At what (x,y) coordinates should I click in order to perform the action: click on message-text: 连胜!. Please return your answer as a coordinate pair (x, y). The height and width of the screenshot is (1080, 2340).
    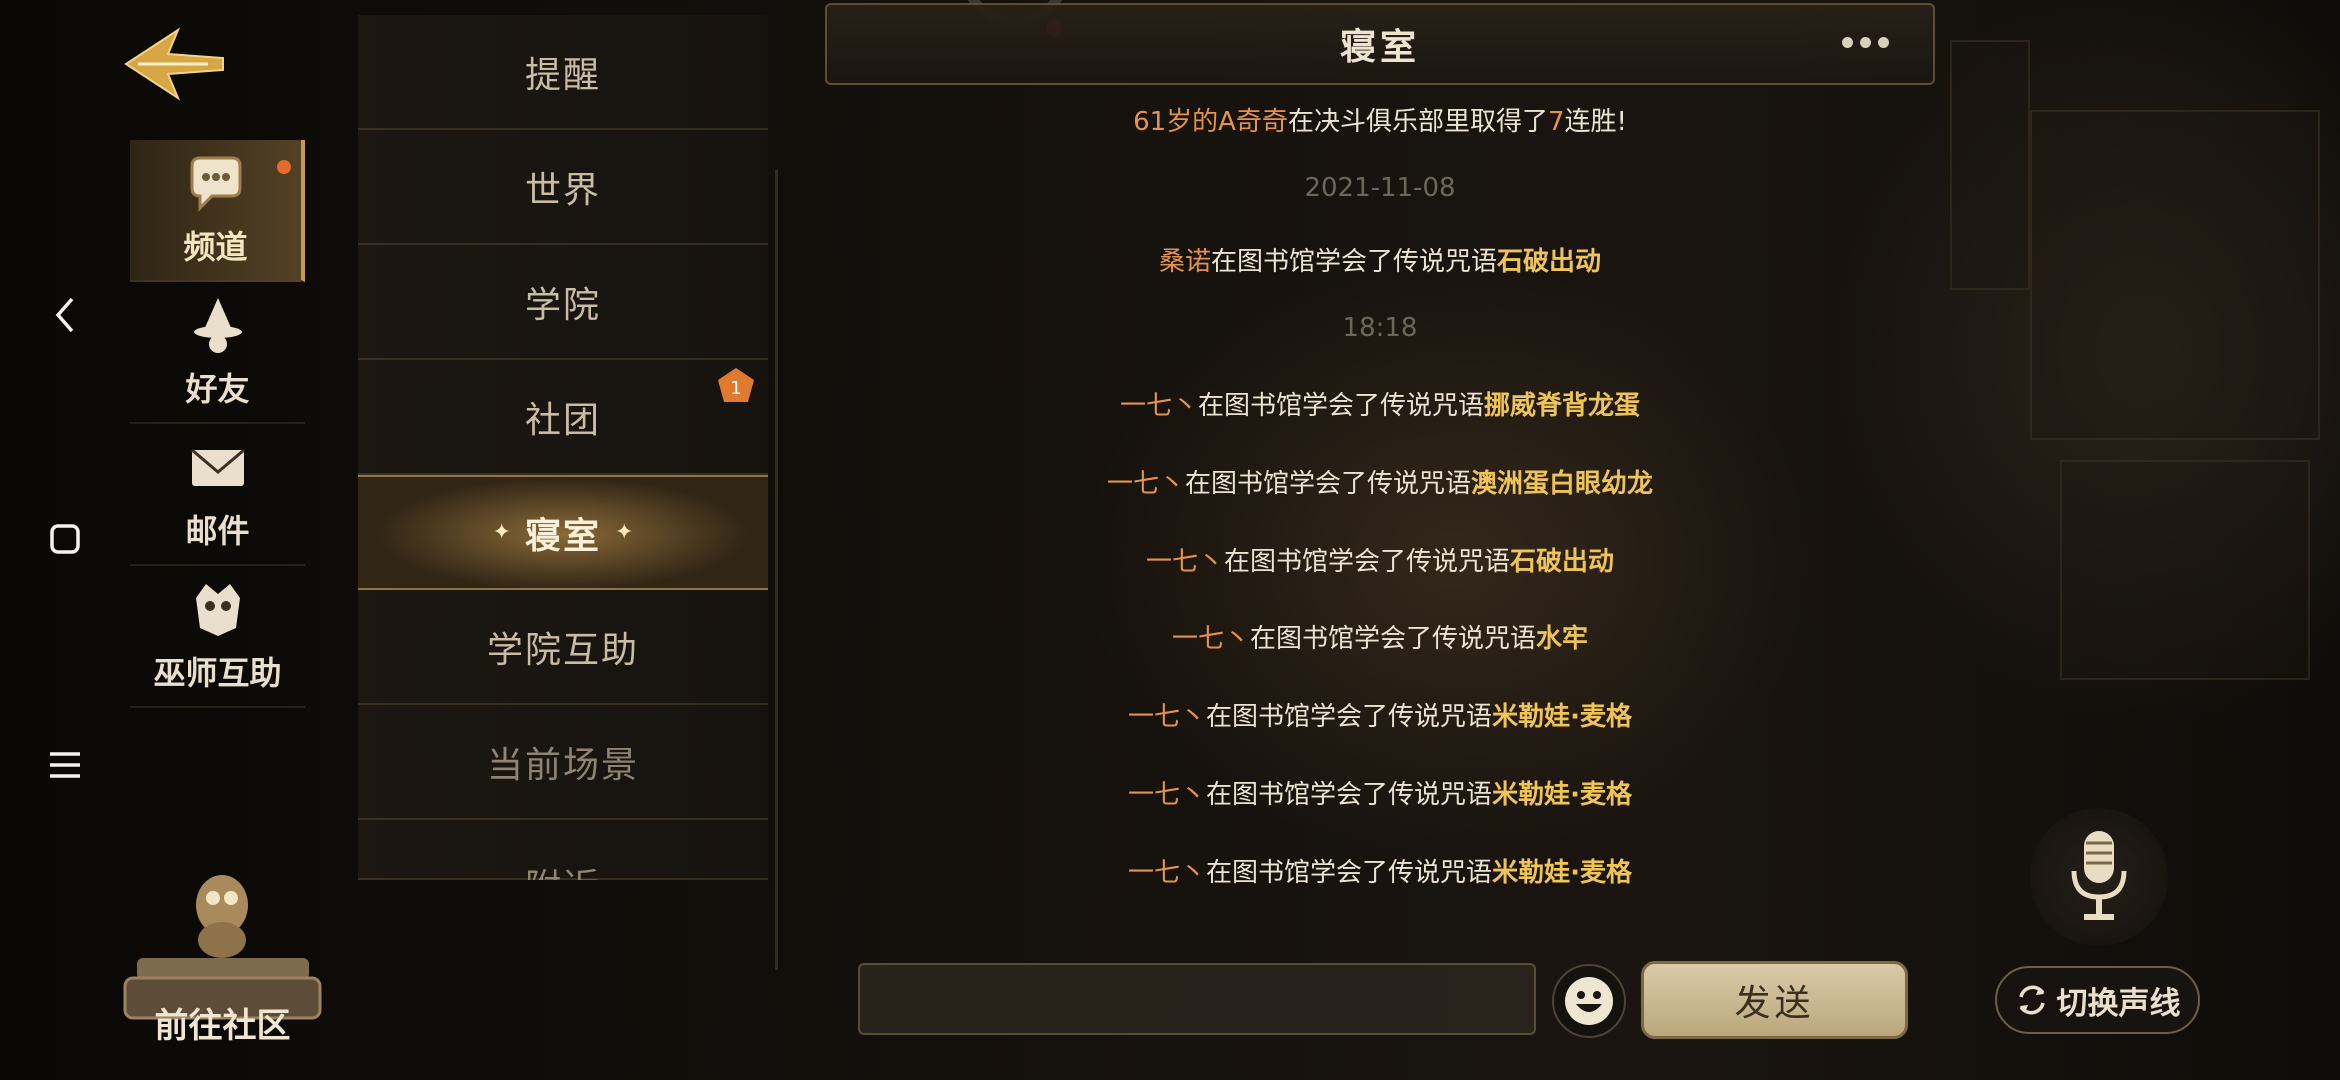
    Looking at the image, I should click on (1595, 122).